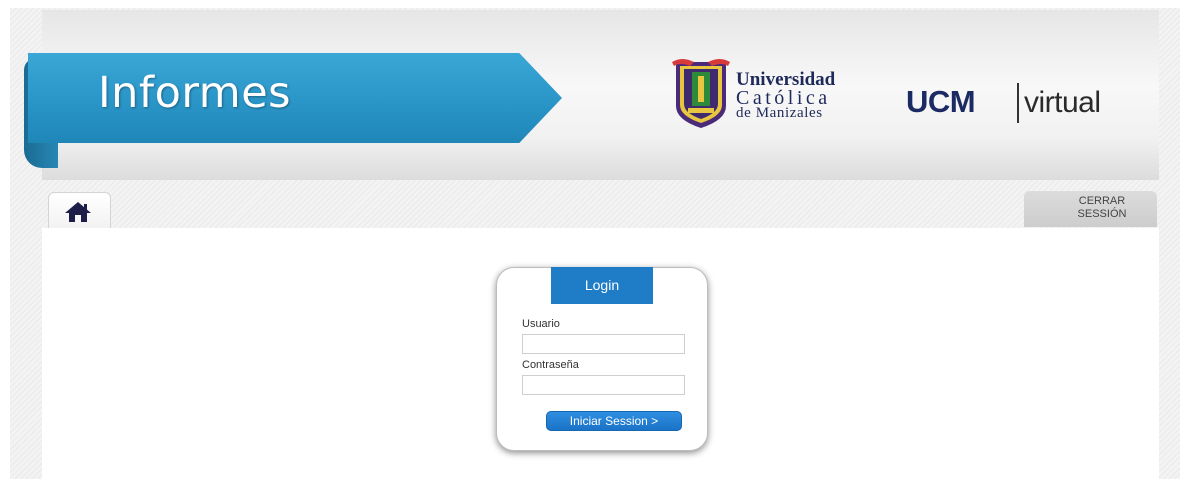 This screenshot has height=479, width=1182. I want to click on logout-label: CERRAR SESSIÓN, so click(1102, 207).